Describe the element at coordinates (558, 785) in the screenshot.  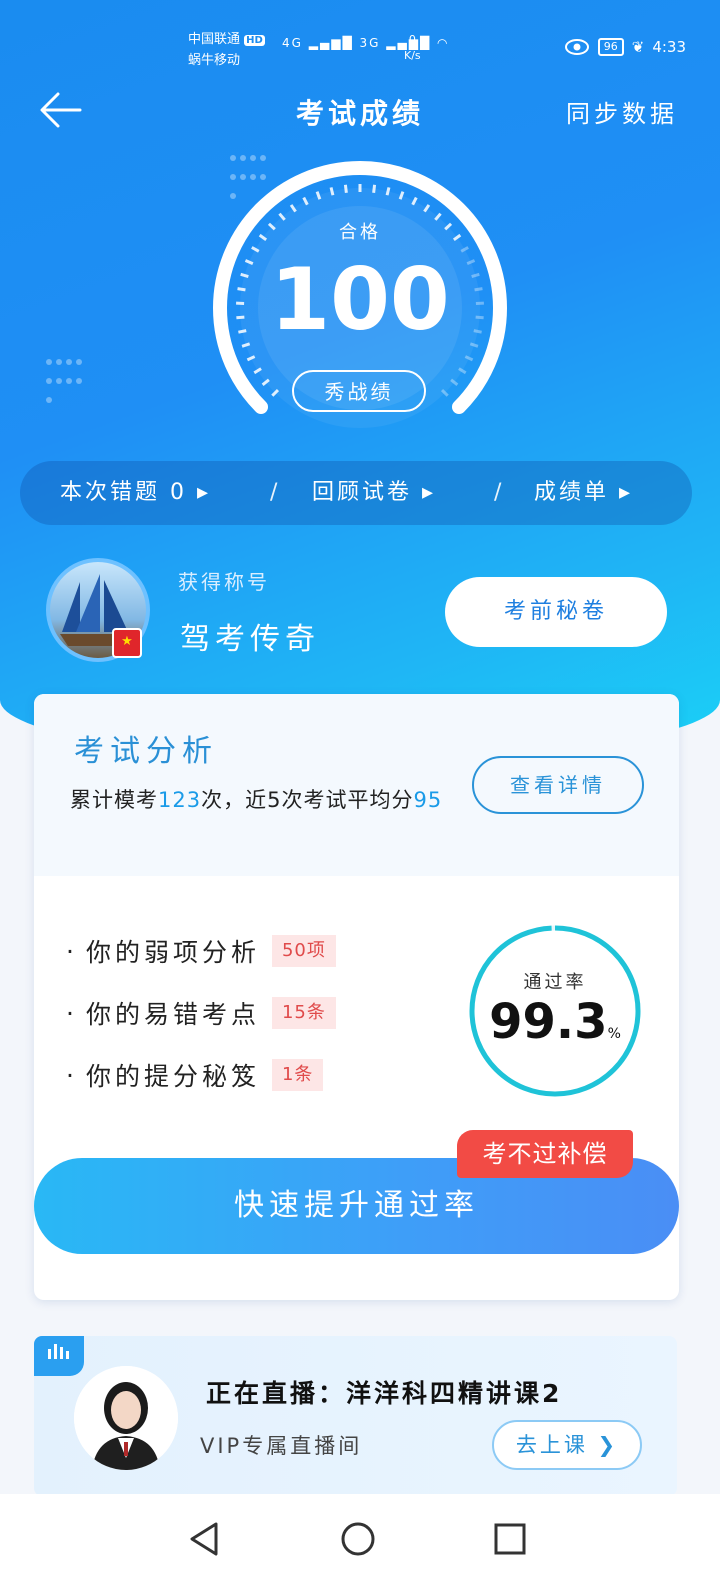
I see `view-details-button: 查看详情` at that location.